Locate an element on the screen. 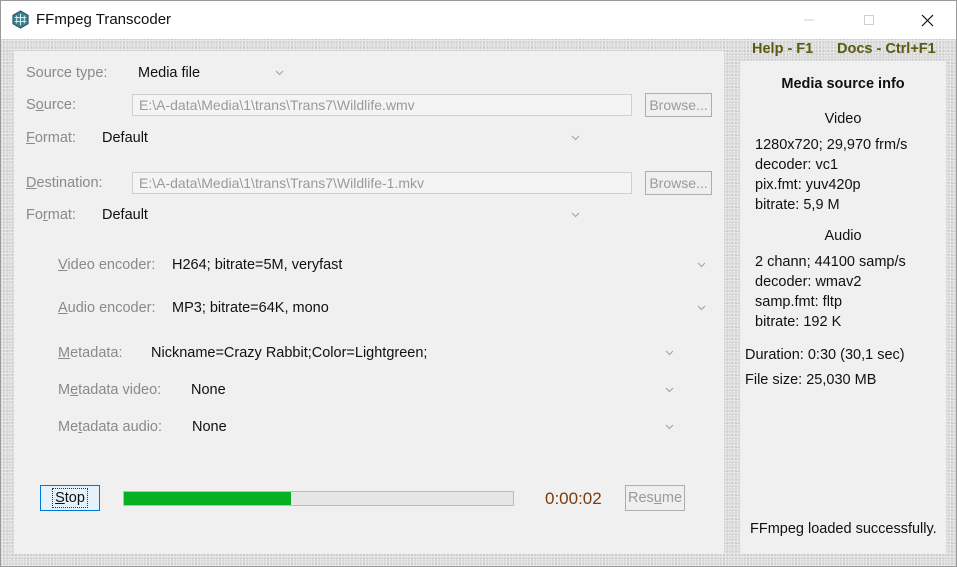 This screenshot has height=567, width=957. duration-text: Duration: 0:30 (30,1 sec) is located at coordinates (825, 355).